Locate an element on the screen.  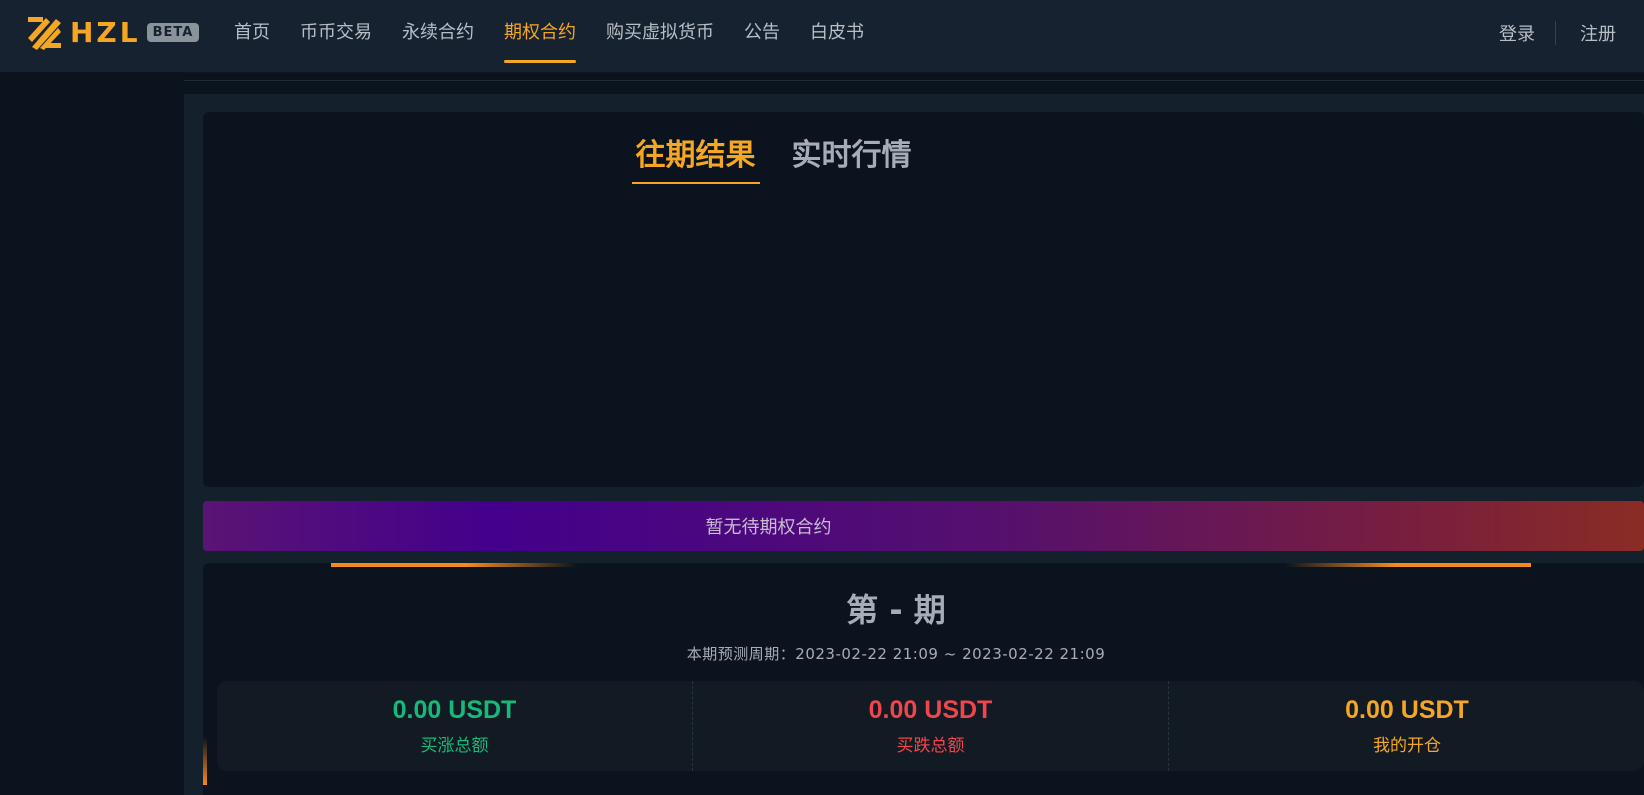
nav-item-spot-trading: 币币交易 is located at coordinates (336, 33).